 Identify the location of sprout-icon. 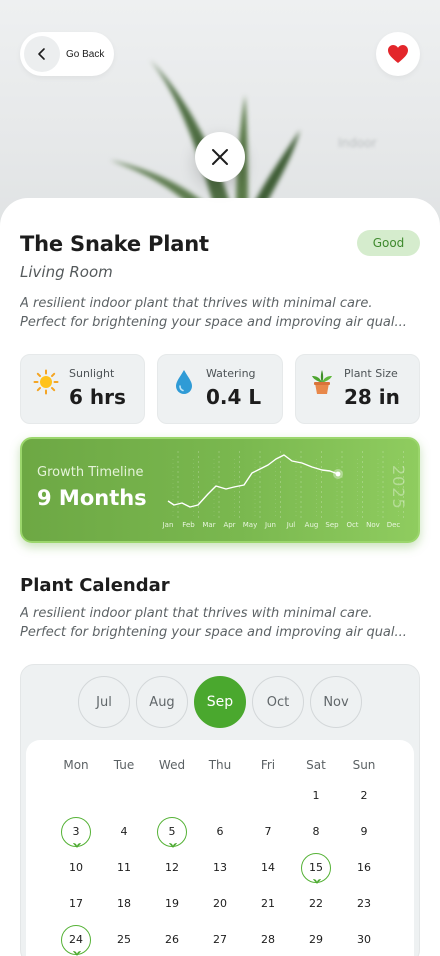
(317, 881).